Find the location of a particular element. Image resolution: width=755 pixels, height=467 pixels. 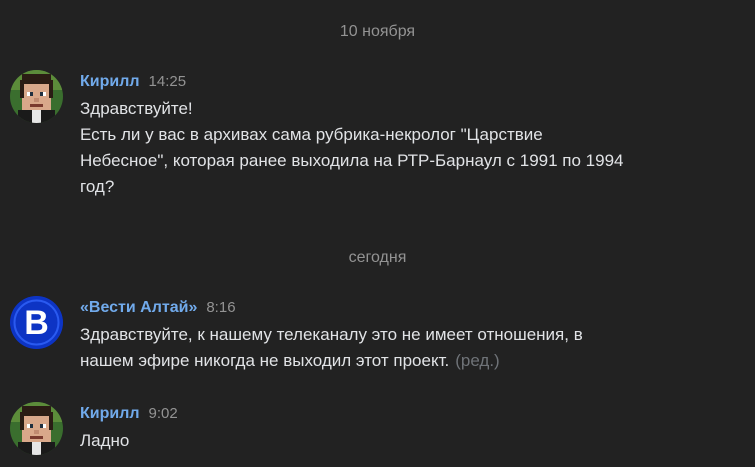

vesti-logo-letter: В is located at coordinates (36, 323).